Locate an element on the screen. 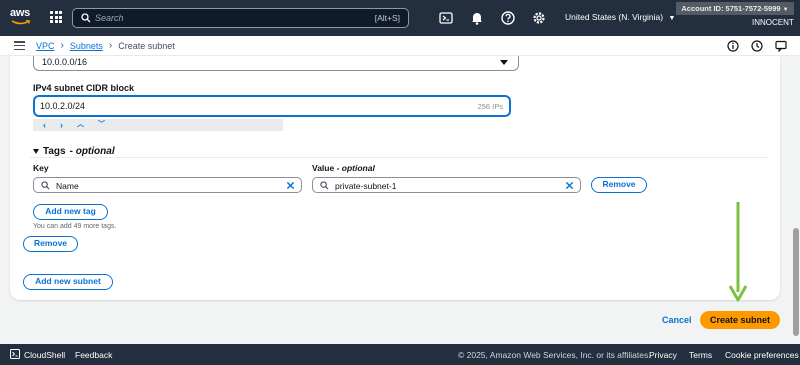 This screenshot has height=365, width=800. tag-key-value: Name is located at coordinates (67, 185).